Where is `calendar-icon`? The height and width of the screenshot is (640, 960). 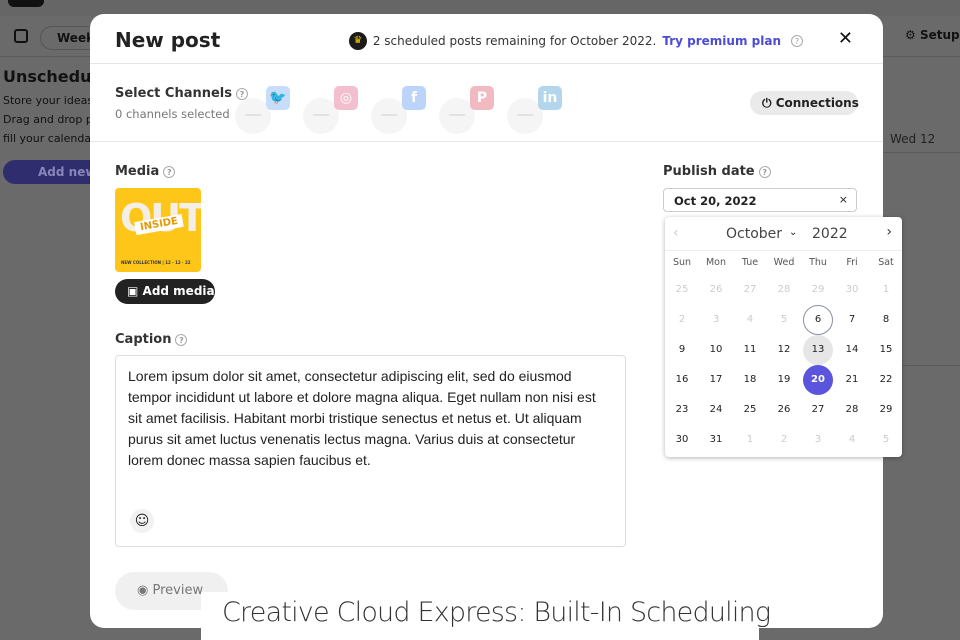
calendar-icon is located at coordinates (21, 36).